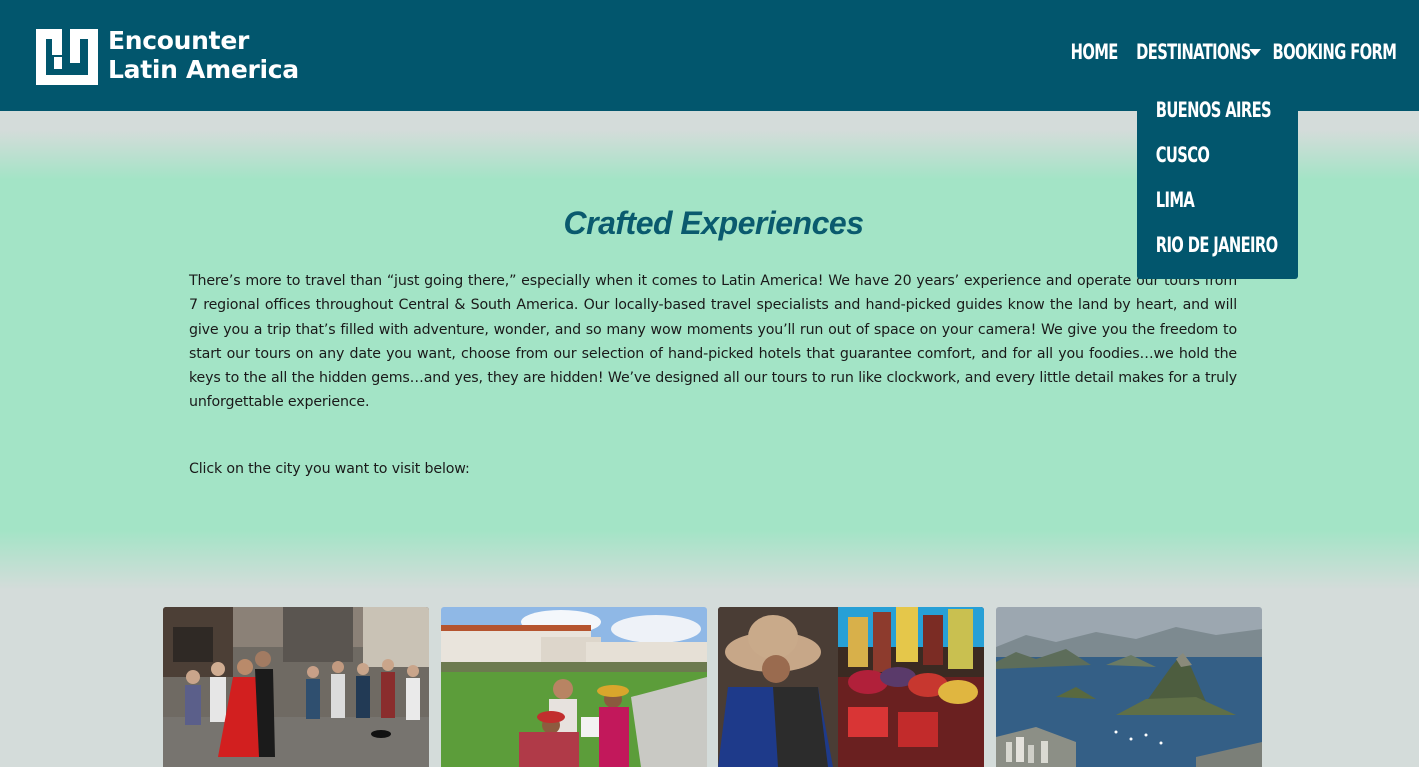 This screenshot has width=1419, height=767. I want to click on nav-destinations-label: DESTINATIONS, so click(1194, 52).